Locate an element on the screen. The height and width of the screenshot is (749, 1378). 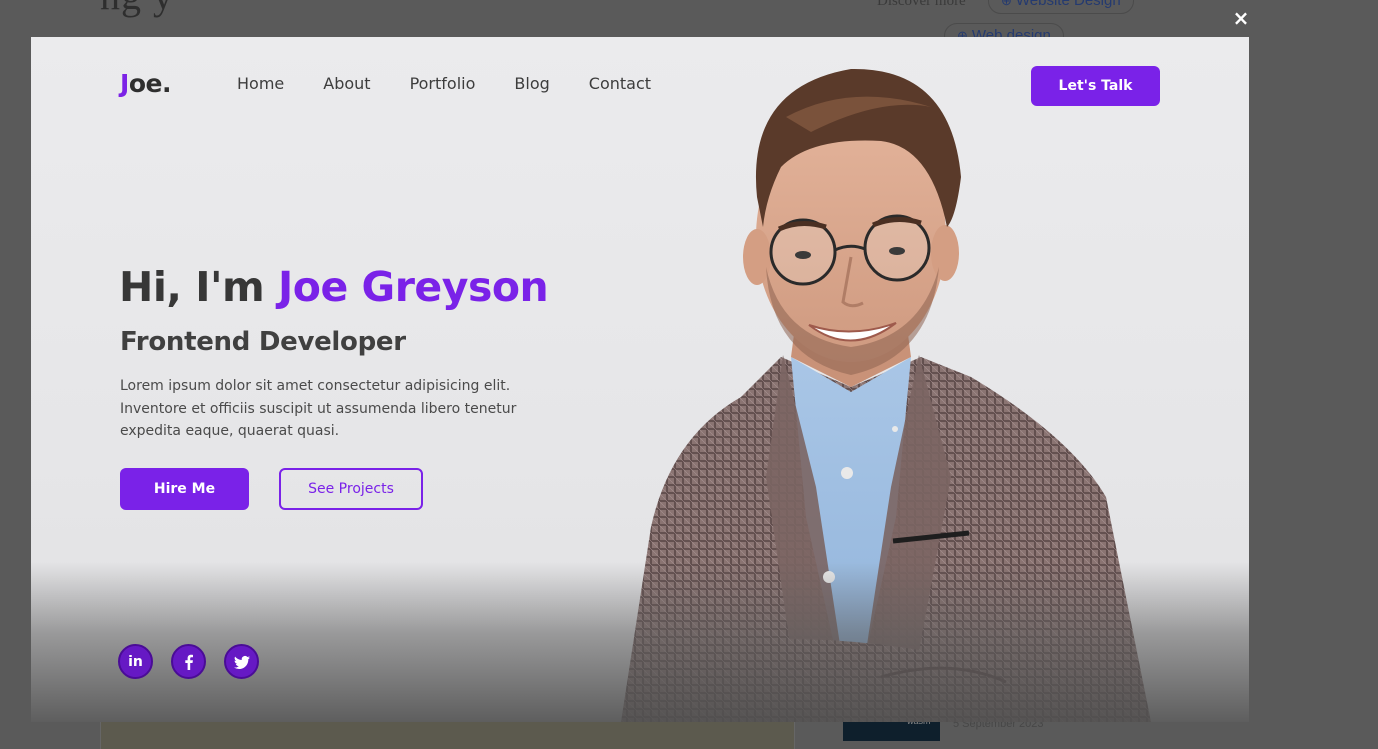
social-links: in is located at coordinates (197, 661).